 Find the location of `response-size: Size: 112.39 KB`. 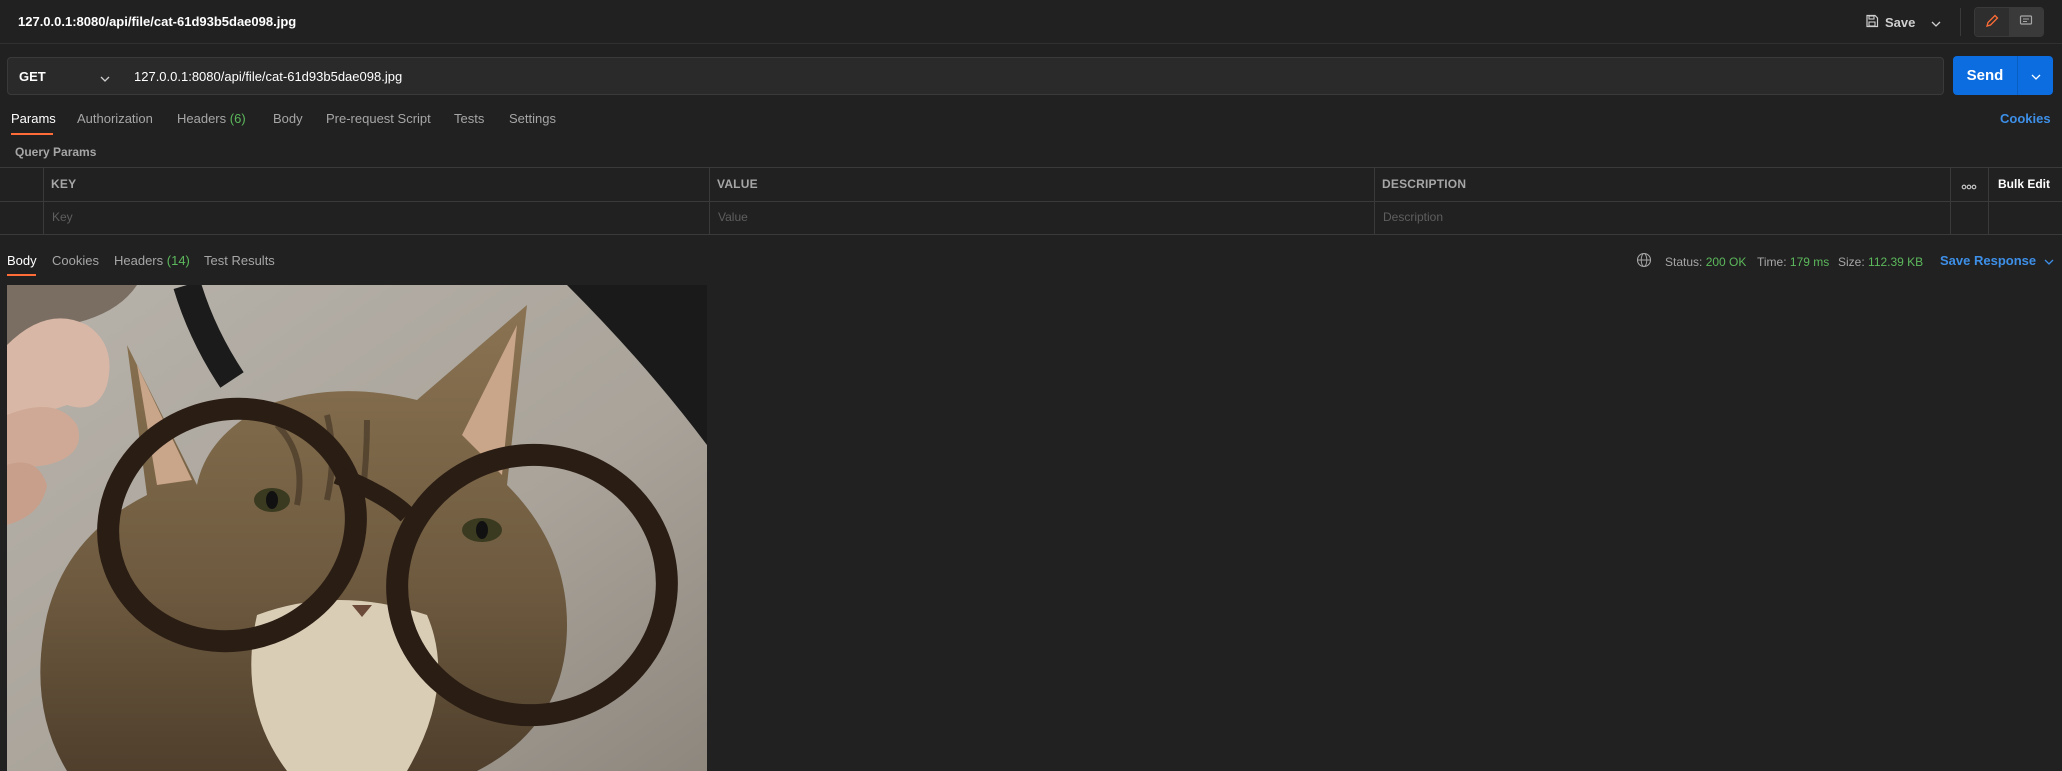

response-size: Size: 112.39 KB is located at coordinates (1880, 262).